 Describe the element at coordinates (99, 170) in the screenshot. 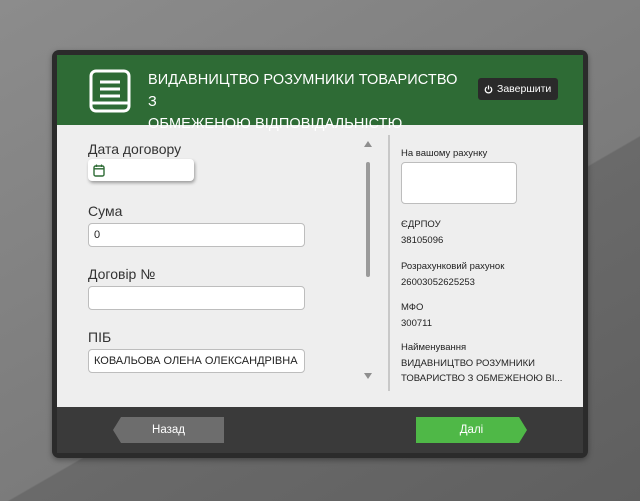

I see `calendar-icon` at that location.